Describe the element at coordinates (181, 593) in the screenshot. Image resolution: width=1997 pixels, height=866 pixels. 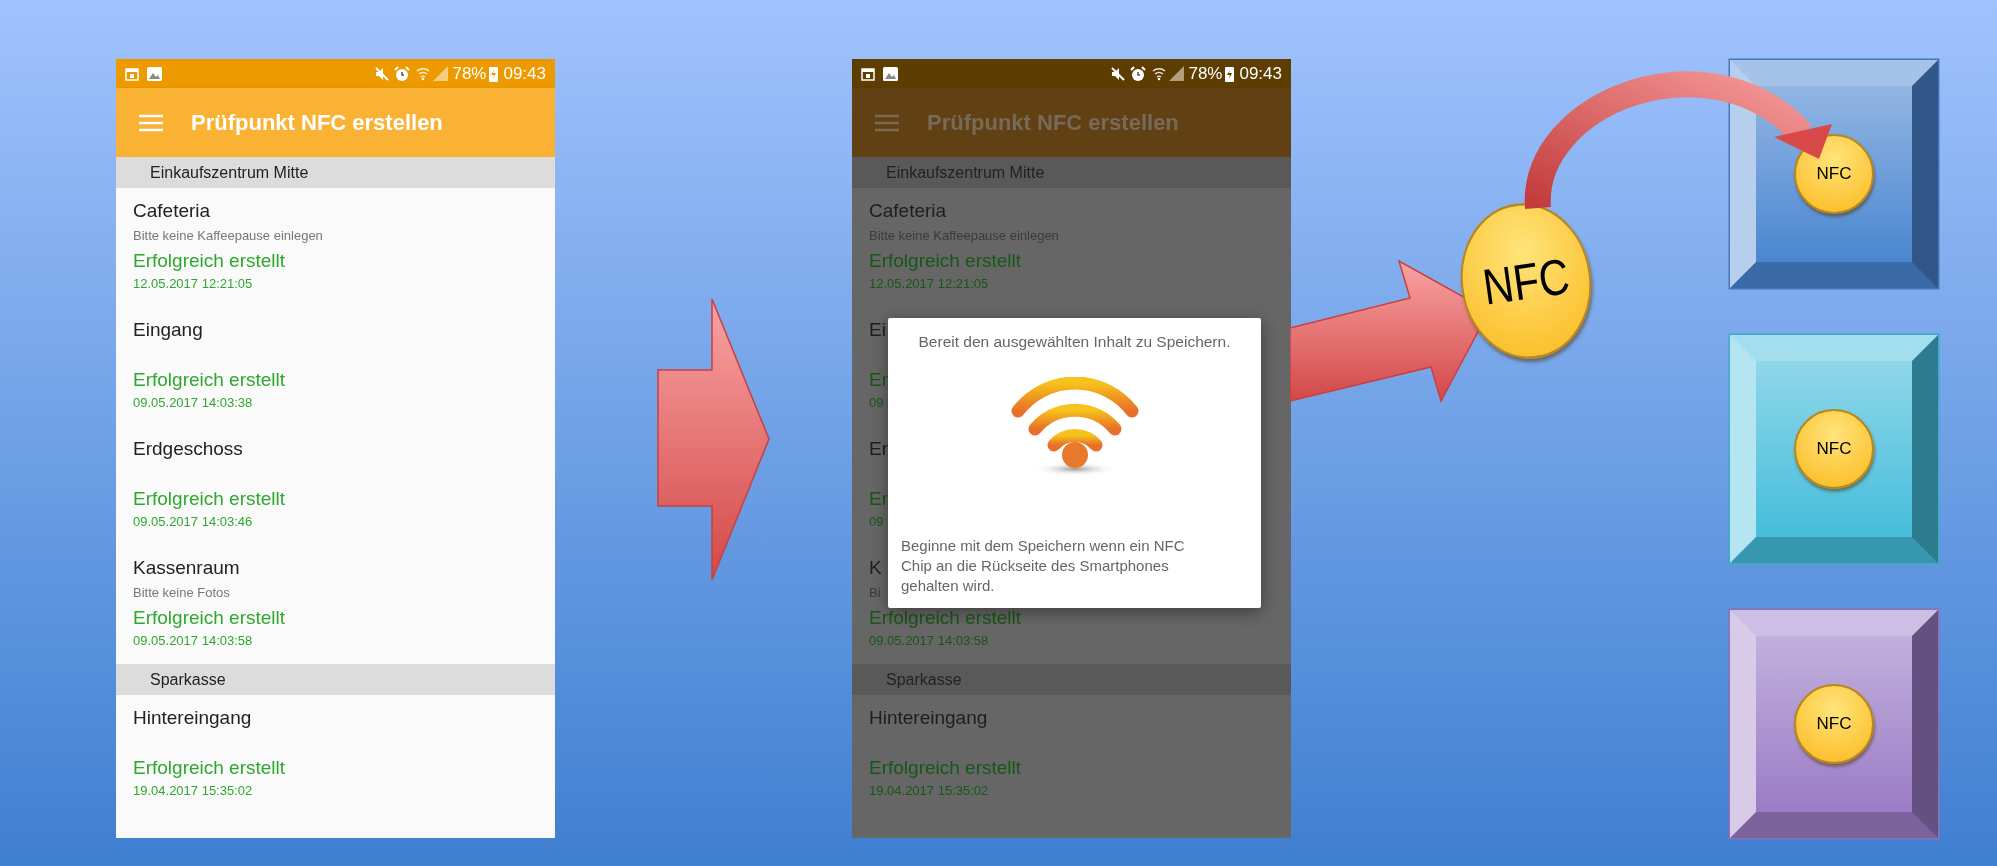
I see `checkpoint-note: Bitte keine Fotos` at that location.